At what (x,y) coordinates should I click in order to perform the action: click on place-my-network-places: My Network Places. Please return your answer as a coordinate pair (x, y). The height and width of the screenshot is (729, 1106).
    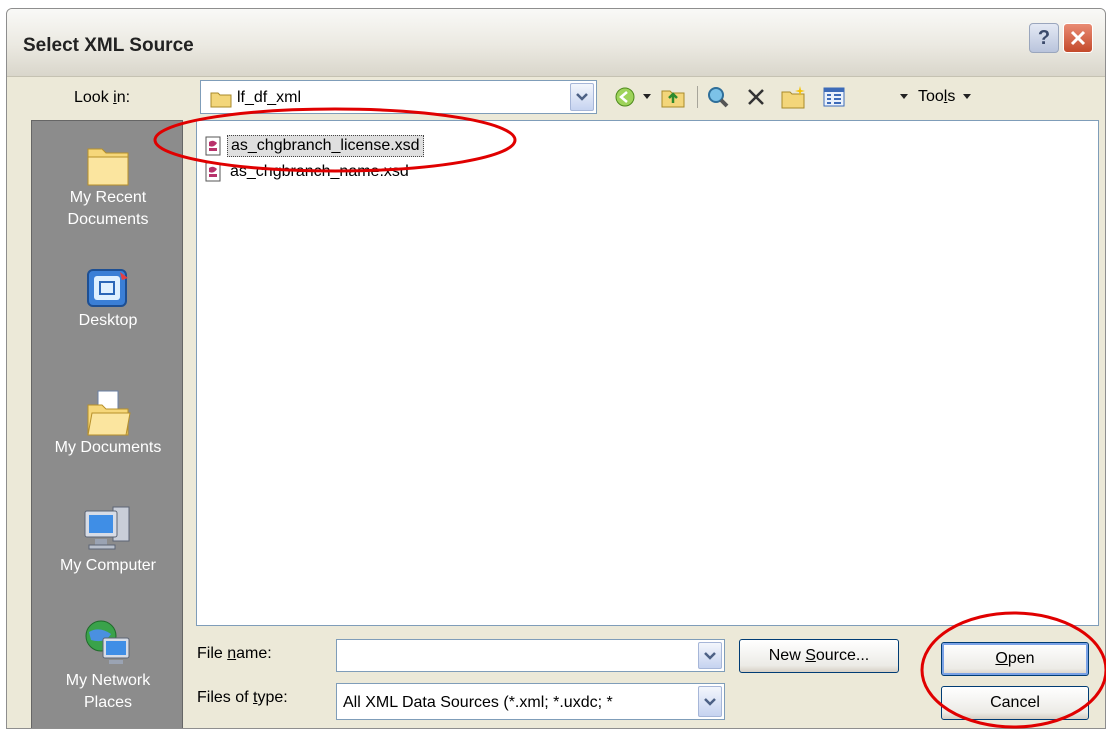
    Looking at the image, I should click on (108, 666).